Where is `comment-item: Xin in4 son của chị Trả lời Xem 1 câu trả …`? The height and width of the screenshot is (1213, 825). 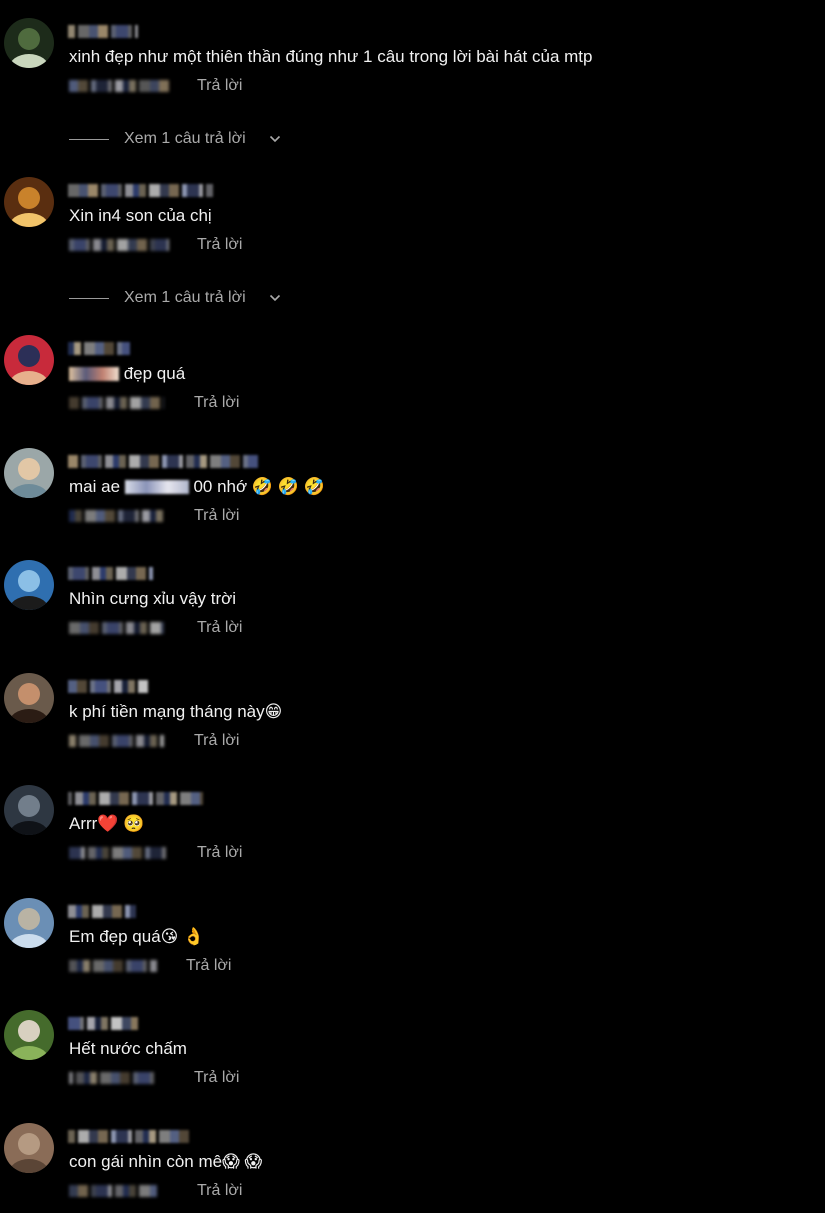
comment-item: Xin in4 son của chị Trả lời Xem 1 câu trả … is located at coordinates (412, 241).